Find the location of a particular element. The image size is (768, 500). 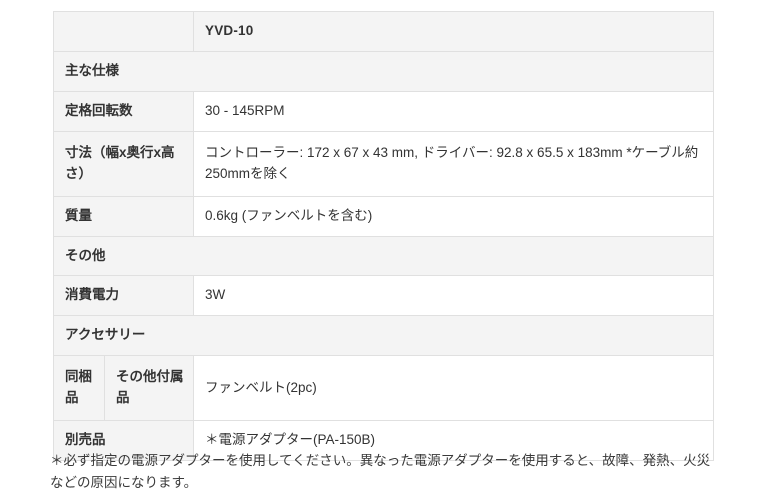

section-header-other: その他 is located at coordinates (383, 256).